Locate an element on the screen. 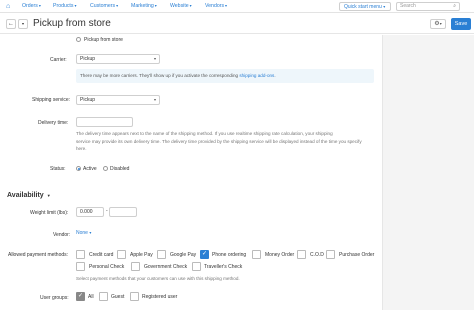  carrier-label: Carrier: is located at coordinates (58, 60).